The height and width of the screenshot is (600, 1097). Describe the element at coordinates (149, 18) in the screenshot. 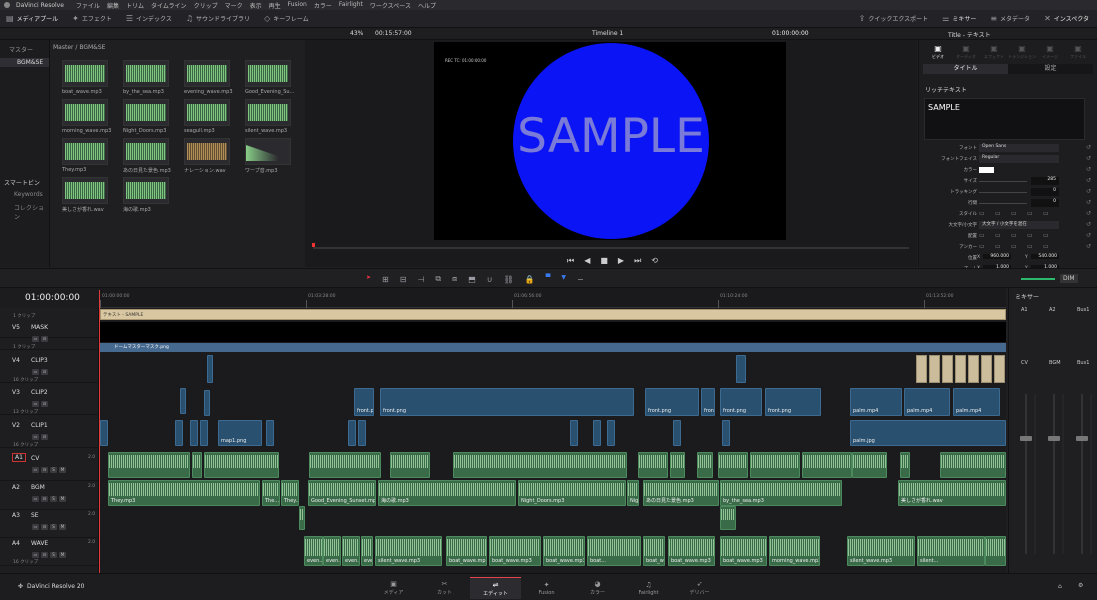

I see `index-button: ☰ インデックス` at that location.